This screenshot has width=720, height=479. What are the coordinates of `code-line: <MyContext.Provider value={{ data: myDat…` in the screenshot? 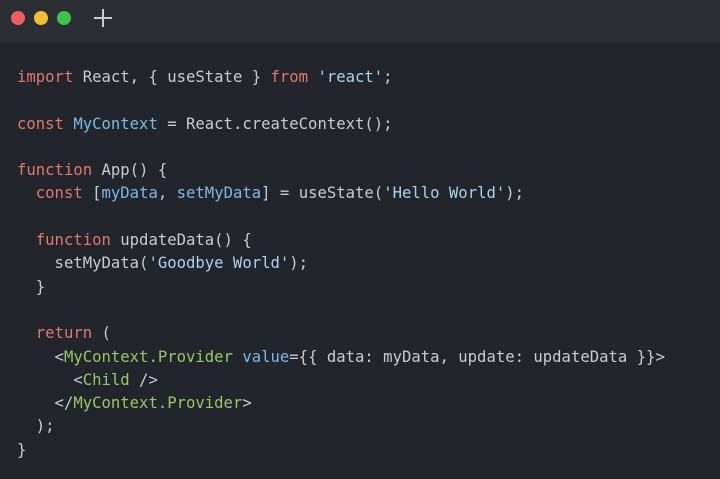 It's located at (341, 357).